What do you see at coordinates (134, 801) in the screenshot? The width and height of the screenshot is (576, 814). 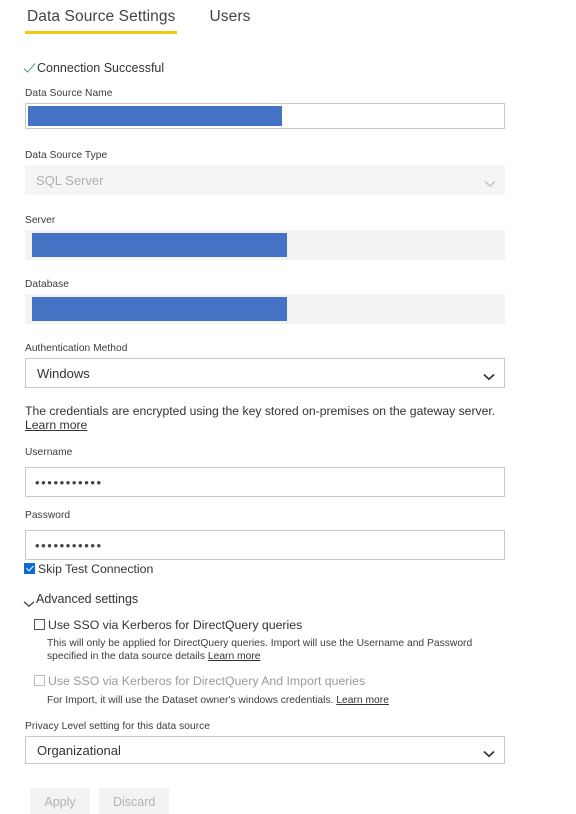 I see `discard-button: Discard` at bounding box center [134, 801].